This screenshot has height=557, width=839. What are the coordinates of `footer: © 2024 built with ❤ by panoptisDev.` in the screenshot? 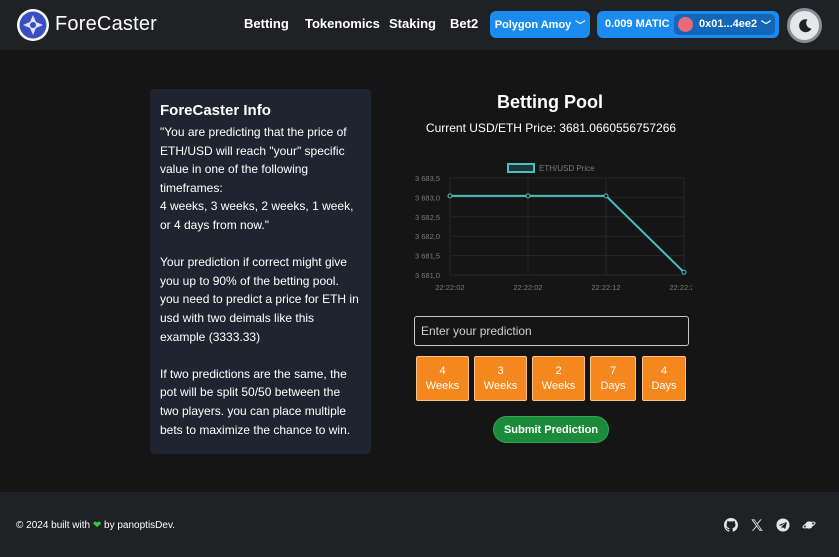 It's located at (419, 524).